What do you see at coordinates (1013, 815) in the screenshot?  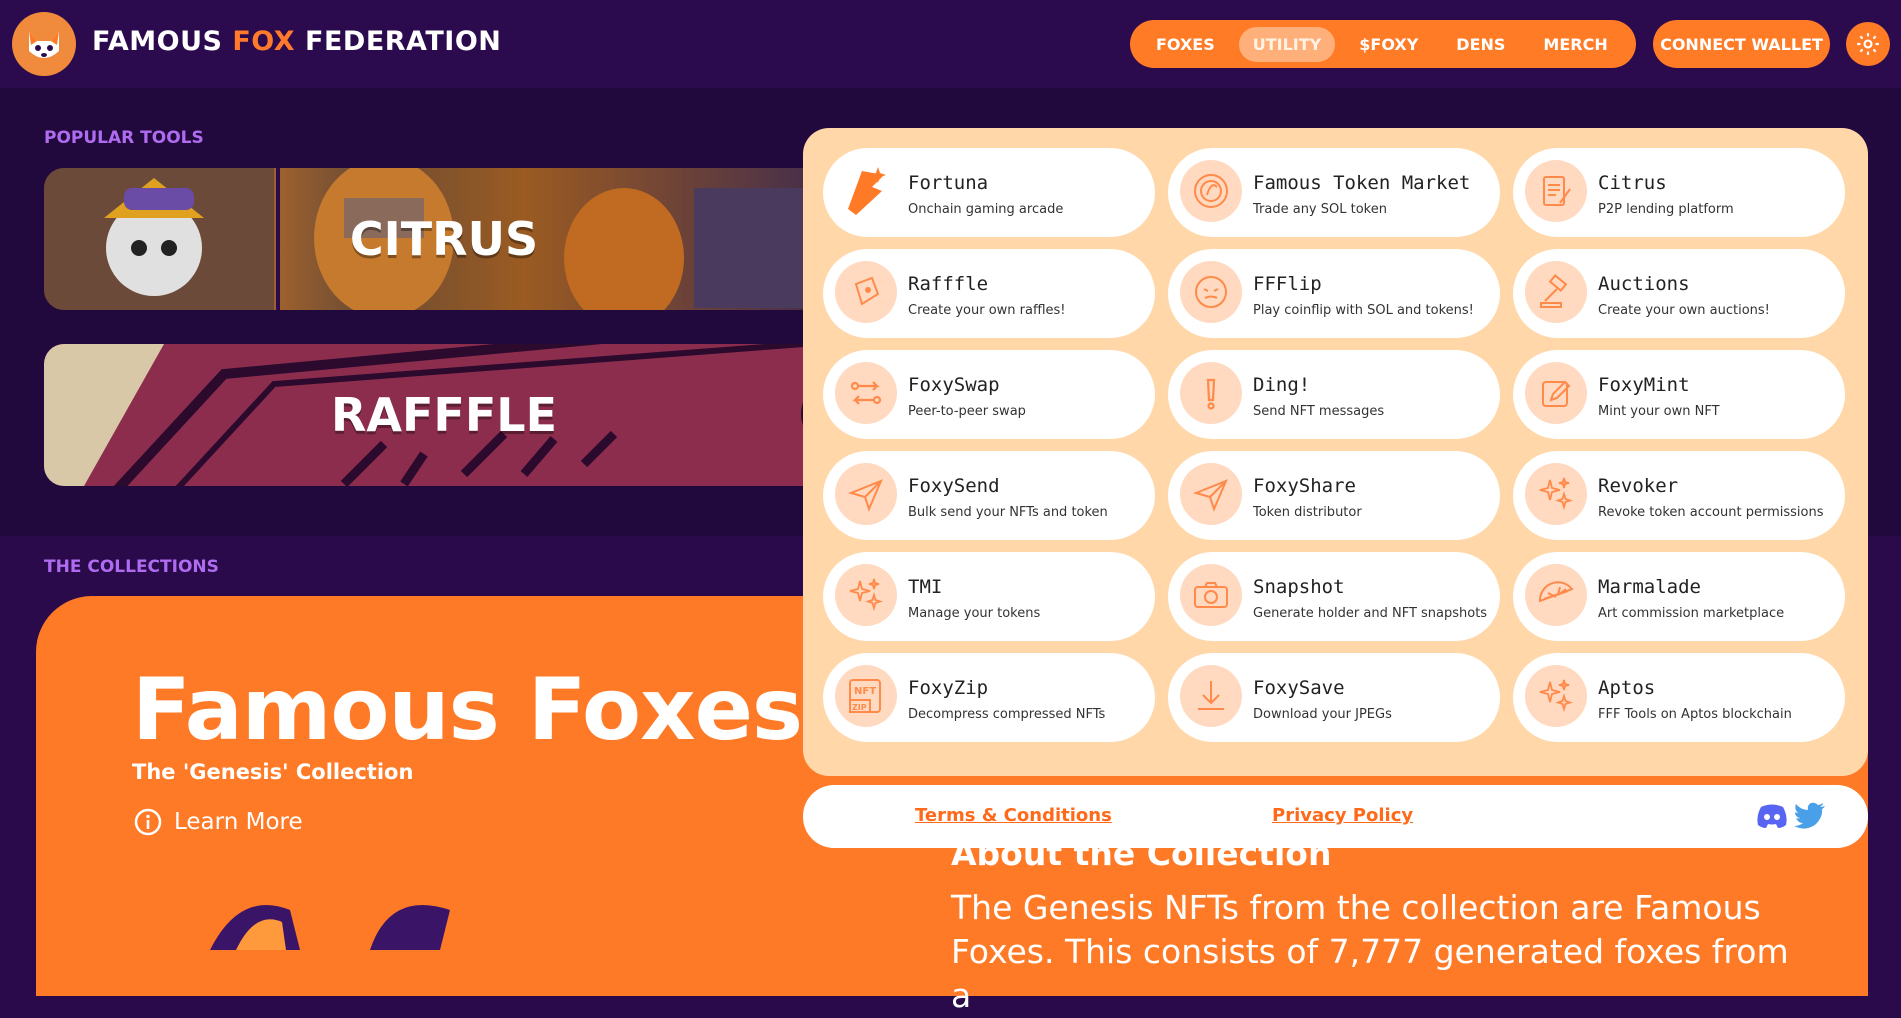 I see `terms-link: Terms & Conditions` at bounding box center [1013, 815].